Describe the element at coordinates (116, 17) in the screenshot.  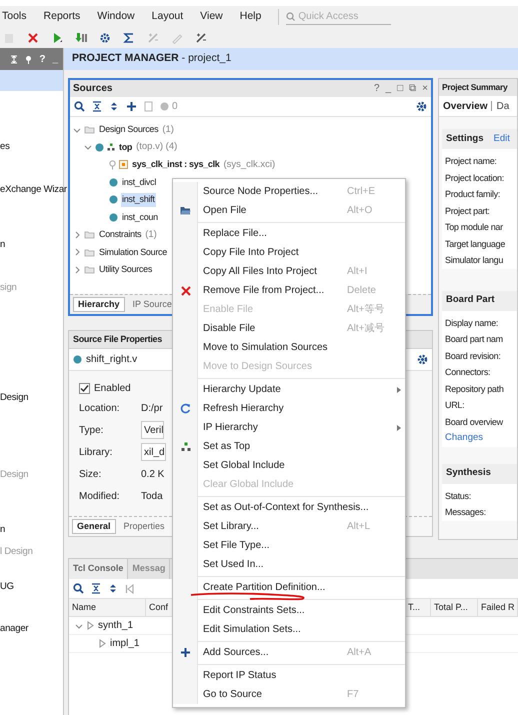
I see `menu-item: Window` at that location.